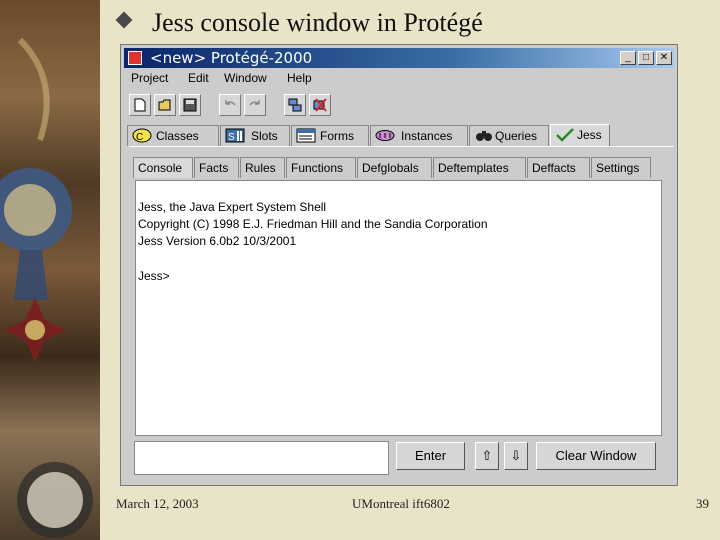 The height and width of the screenshot is (540, 720). I want to click on tab-settings: Settings, so click(621, 167).